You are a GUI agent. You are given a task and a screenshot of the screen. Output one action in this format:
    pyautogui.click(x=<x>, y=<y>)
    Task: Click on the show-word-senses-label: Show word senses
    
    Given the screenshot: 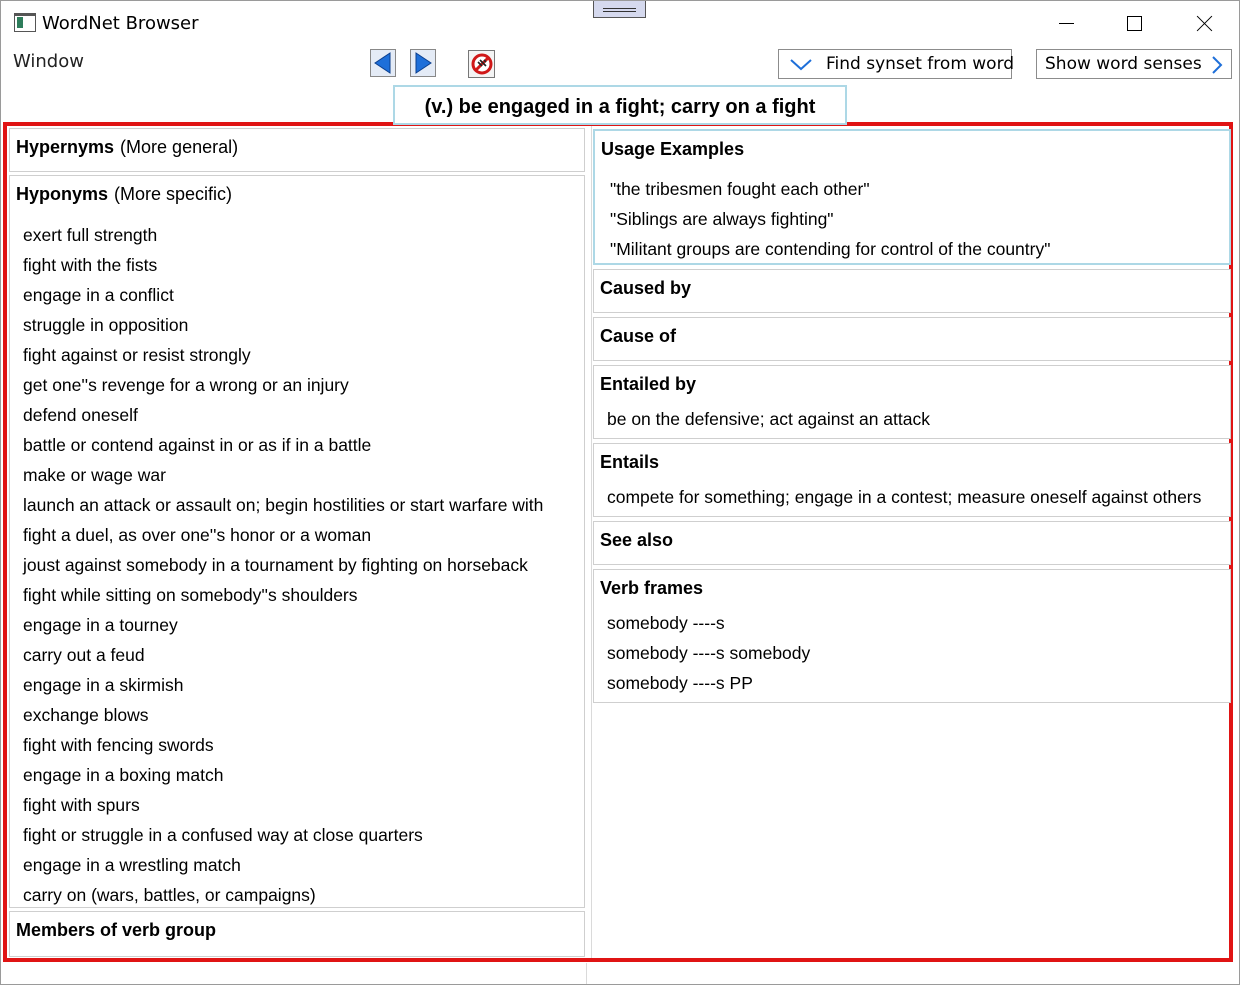 What is the action you would take?
    pyautogui.click(x=1123, y=64)
    